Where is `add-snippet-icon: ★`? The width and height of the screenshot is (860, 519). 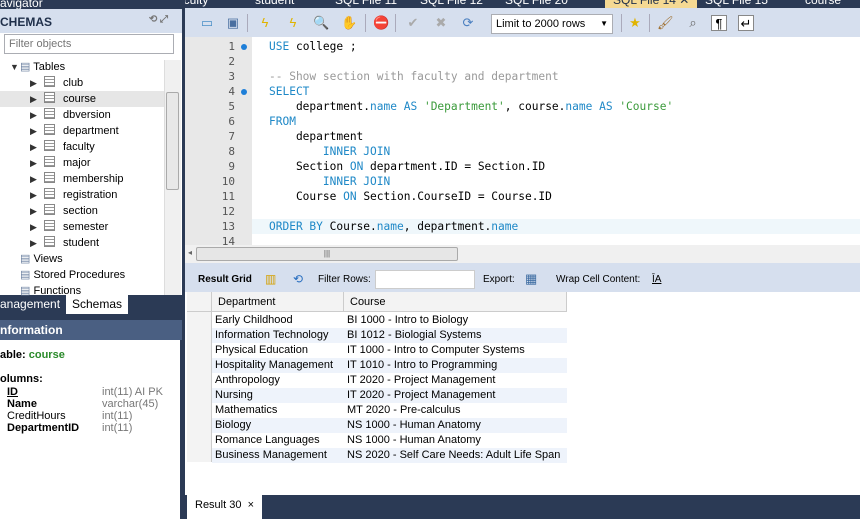
add-snippet-icon: ★ is located at coordinates (635, 23).